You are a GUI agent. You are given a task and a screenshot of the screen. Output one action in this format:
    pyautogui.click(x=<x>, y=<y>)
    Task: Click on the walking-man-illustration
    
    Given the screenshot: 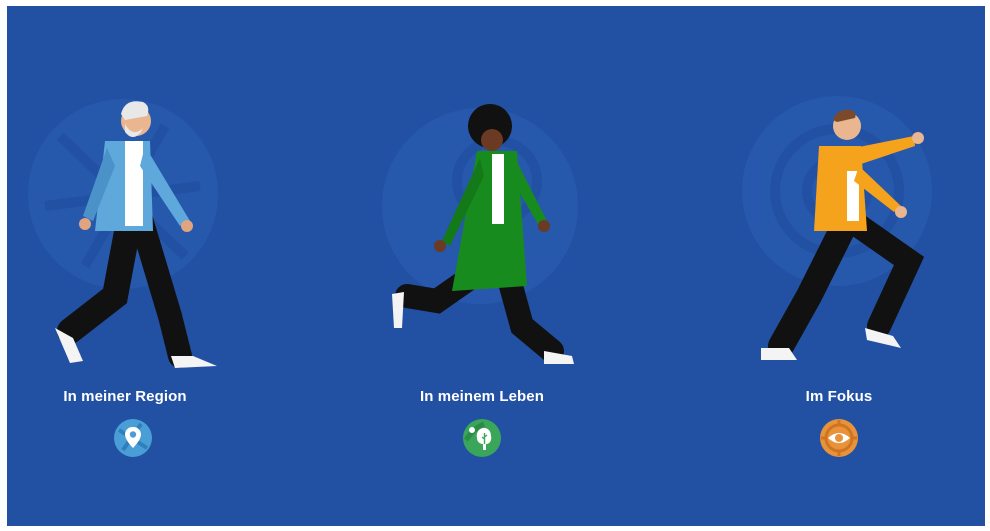 What is the action you would take?
    pyautogui.click(x=123, y=233)
    